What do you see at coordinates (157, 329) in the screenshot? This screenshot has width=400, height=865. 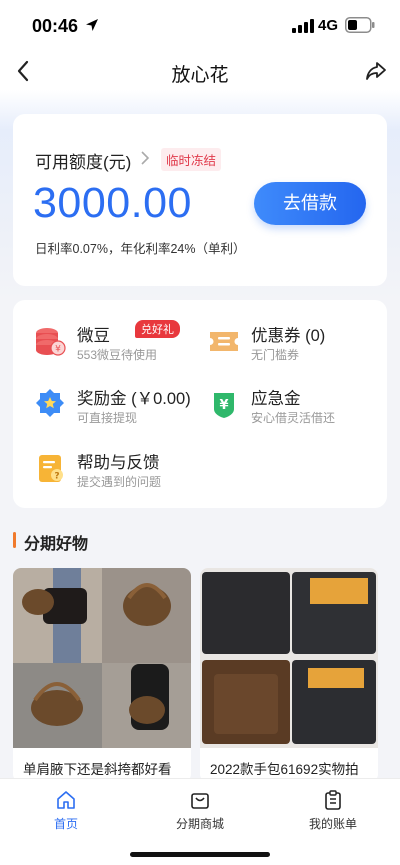 I see `redeem-gift-badge: 兑好礼` at bounding box center [157, 329].